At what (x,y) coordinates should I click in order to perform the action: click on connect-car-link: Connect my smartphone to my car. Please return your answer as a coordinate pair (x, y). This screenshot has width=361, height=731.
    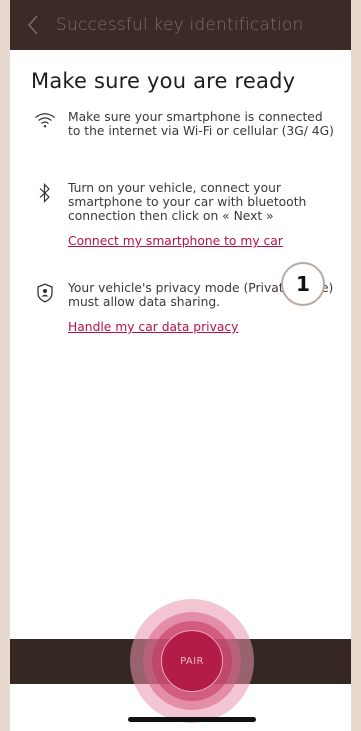
    Looking at the image, I should click on (202, 241).